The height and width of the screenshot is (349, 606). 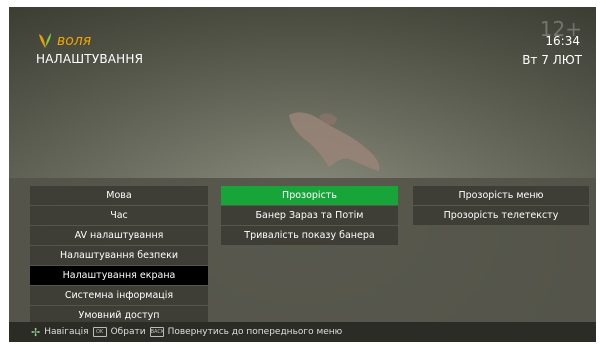 I want to click on back-key-icon: BACK, so click(x=157, y=332).